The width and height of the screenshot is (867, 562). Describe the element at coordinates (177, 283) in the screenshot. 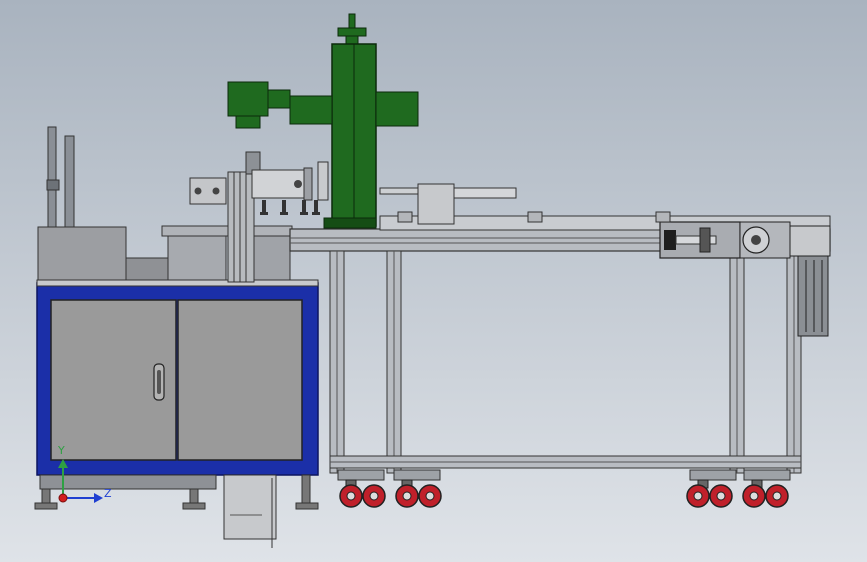

I see `cabinet-top-plate` at that location.